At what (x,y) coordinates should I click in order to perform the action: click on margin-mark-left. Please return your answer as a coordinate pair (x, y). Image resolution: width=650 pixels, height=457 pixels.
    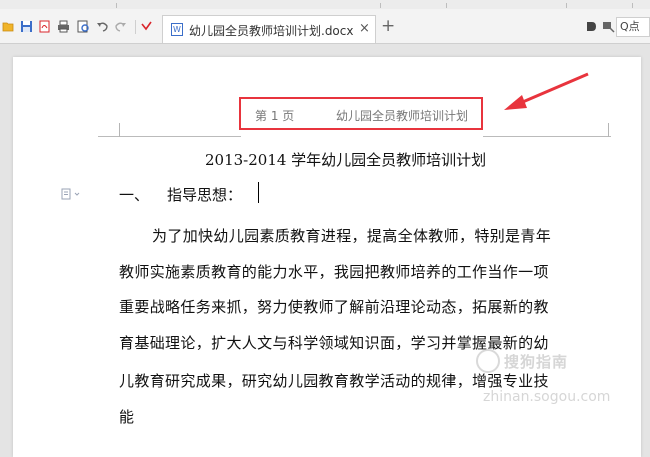
    Looking at the image, I should click on (119, 130).